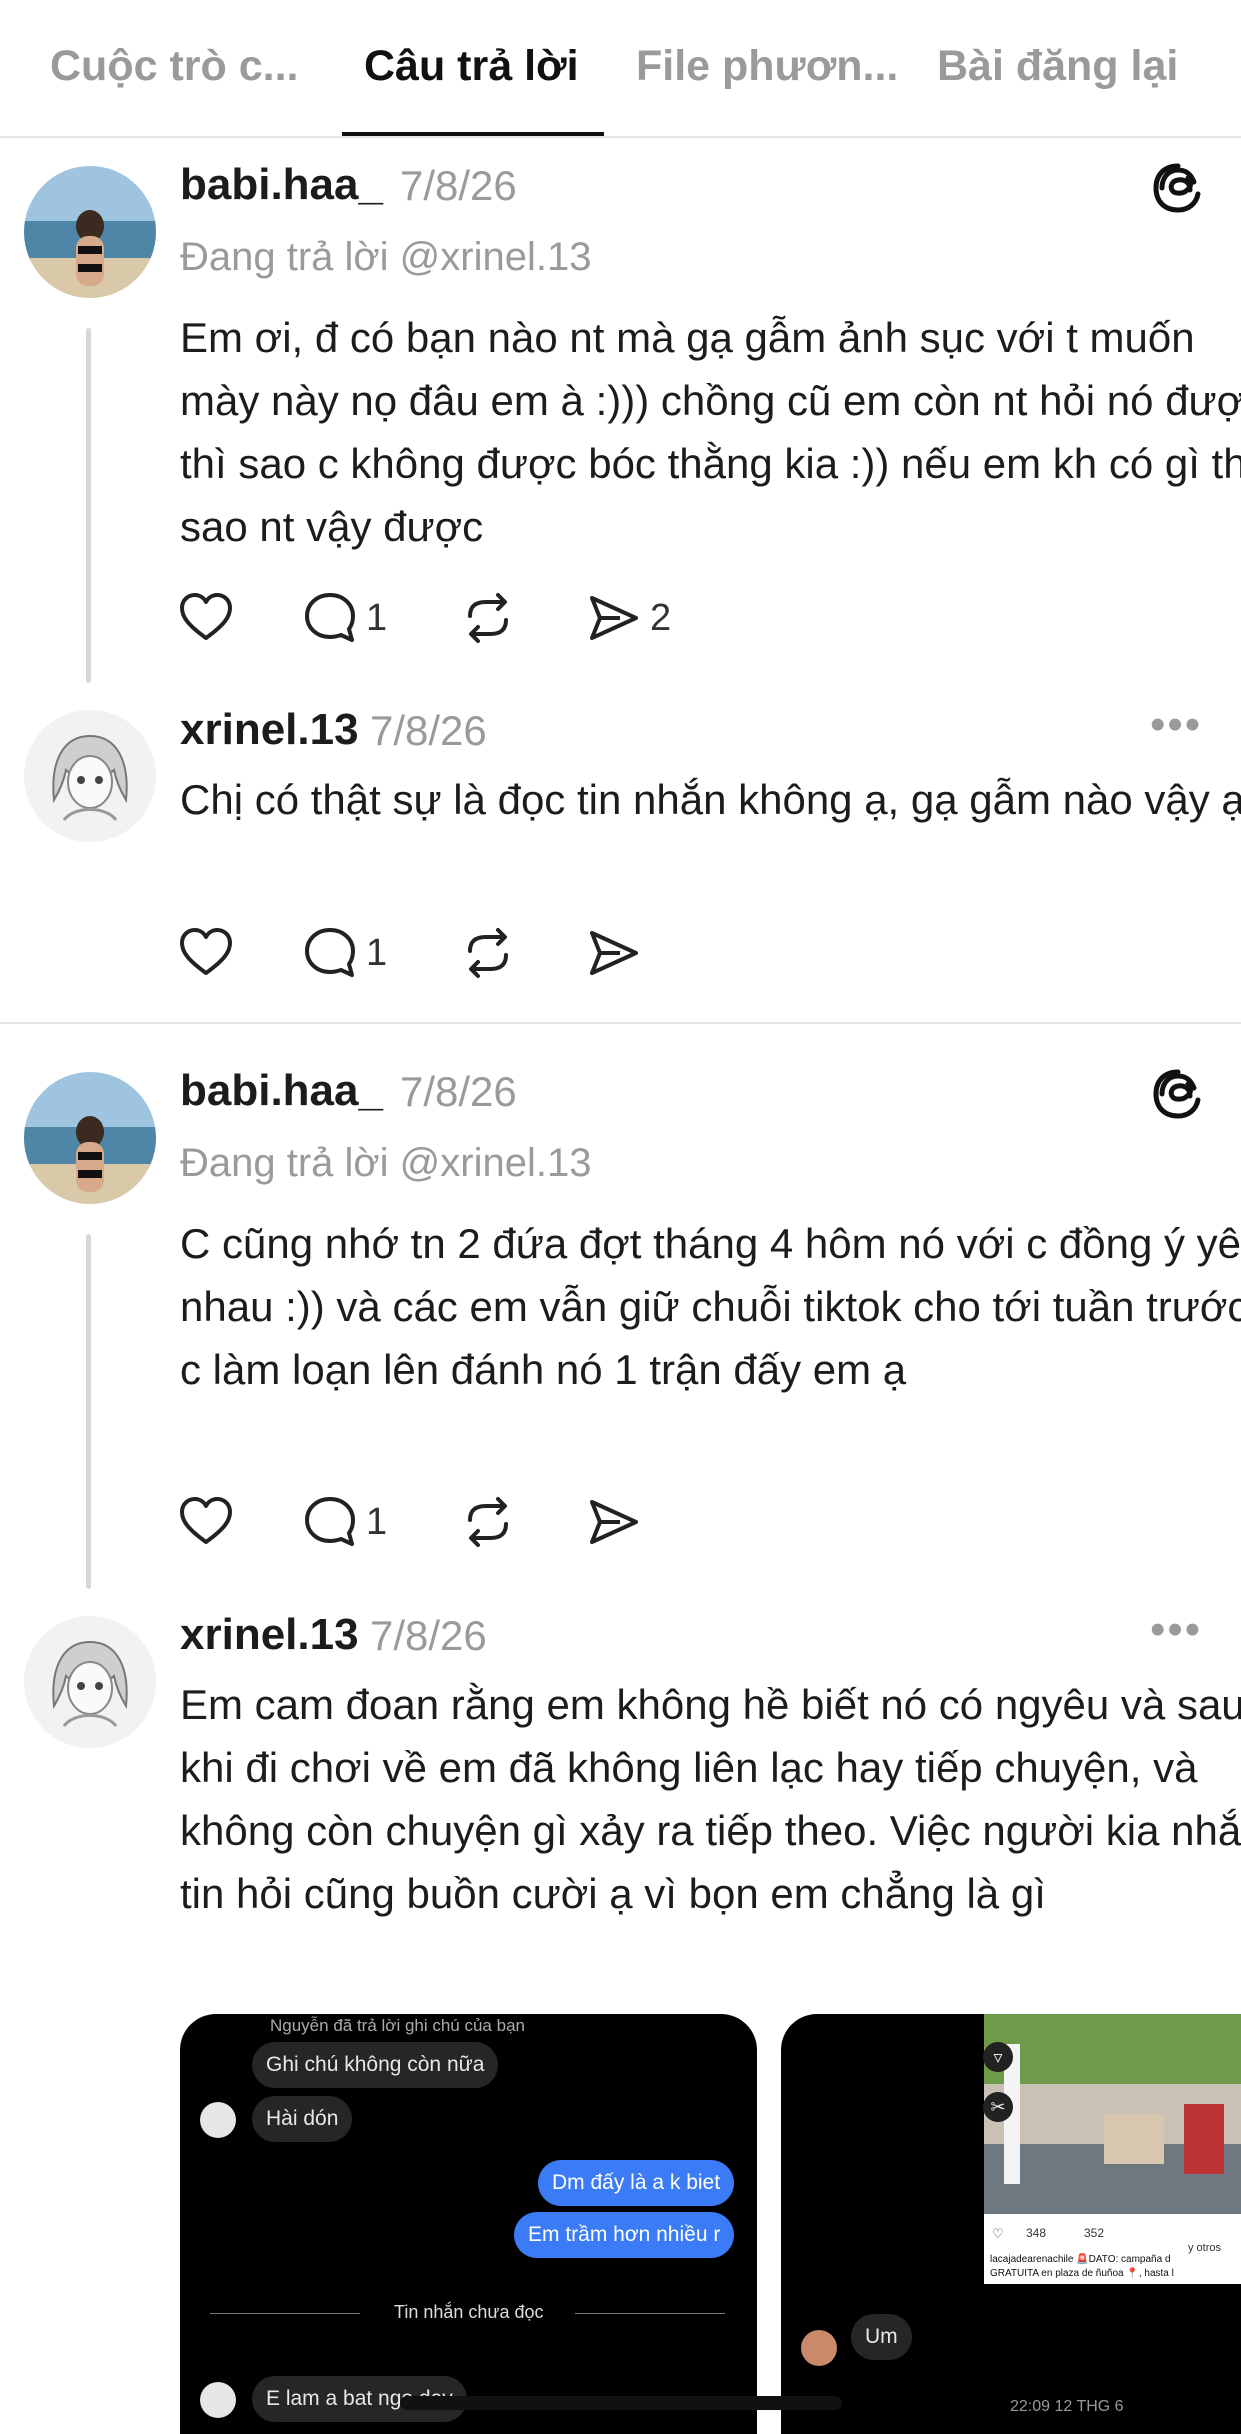 This screenshot has width=1241, height=2434. I want to click on tab-replies: Câu trả lời, so click(471, 66).